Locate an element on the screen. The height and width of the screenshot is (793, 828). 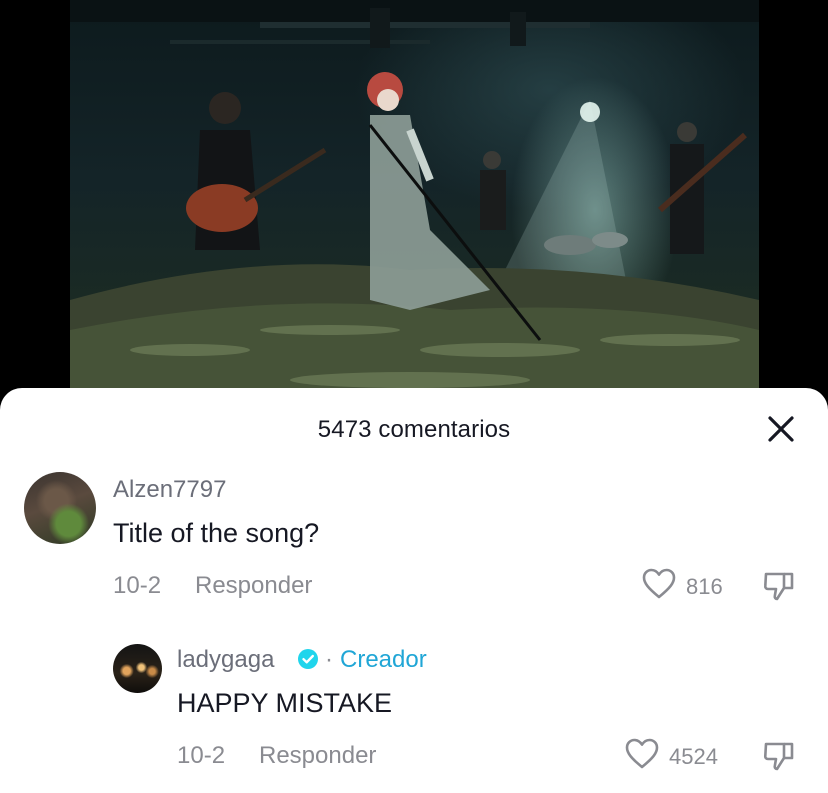
close-button is located at coordinates (781, 429).